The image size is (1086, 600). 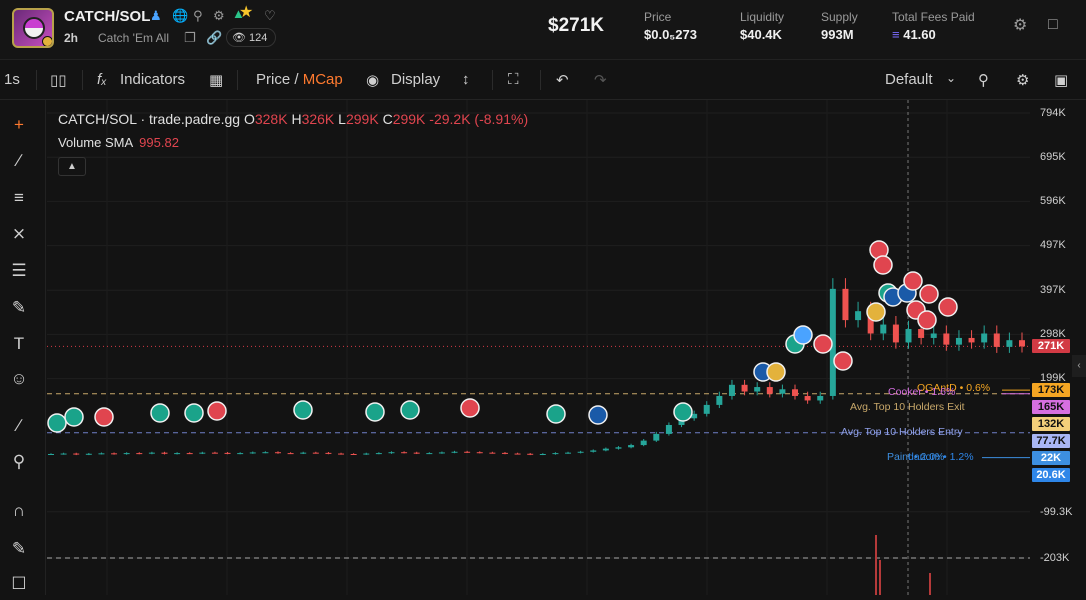 What do you see at coordinates (96, 142) in the screenshot?
I see `volume-label: Volume SMA` at bounding box center [96, 142].